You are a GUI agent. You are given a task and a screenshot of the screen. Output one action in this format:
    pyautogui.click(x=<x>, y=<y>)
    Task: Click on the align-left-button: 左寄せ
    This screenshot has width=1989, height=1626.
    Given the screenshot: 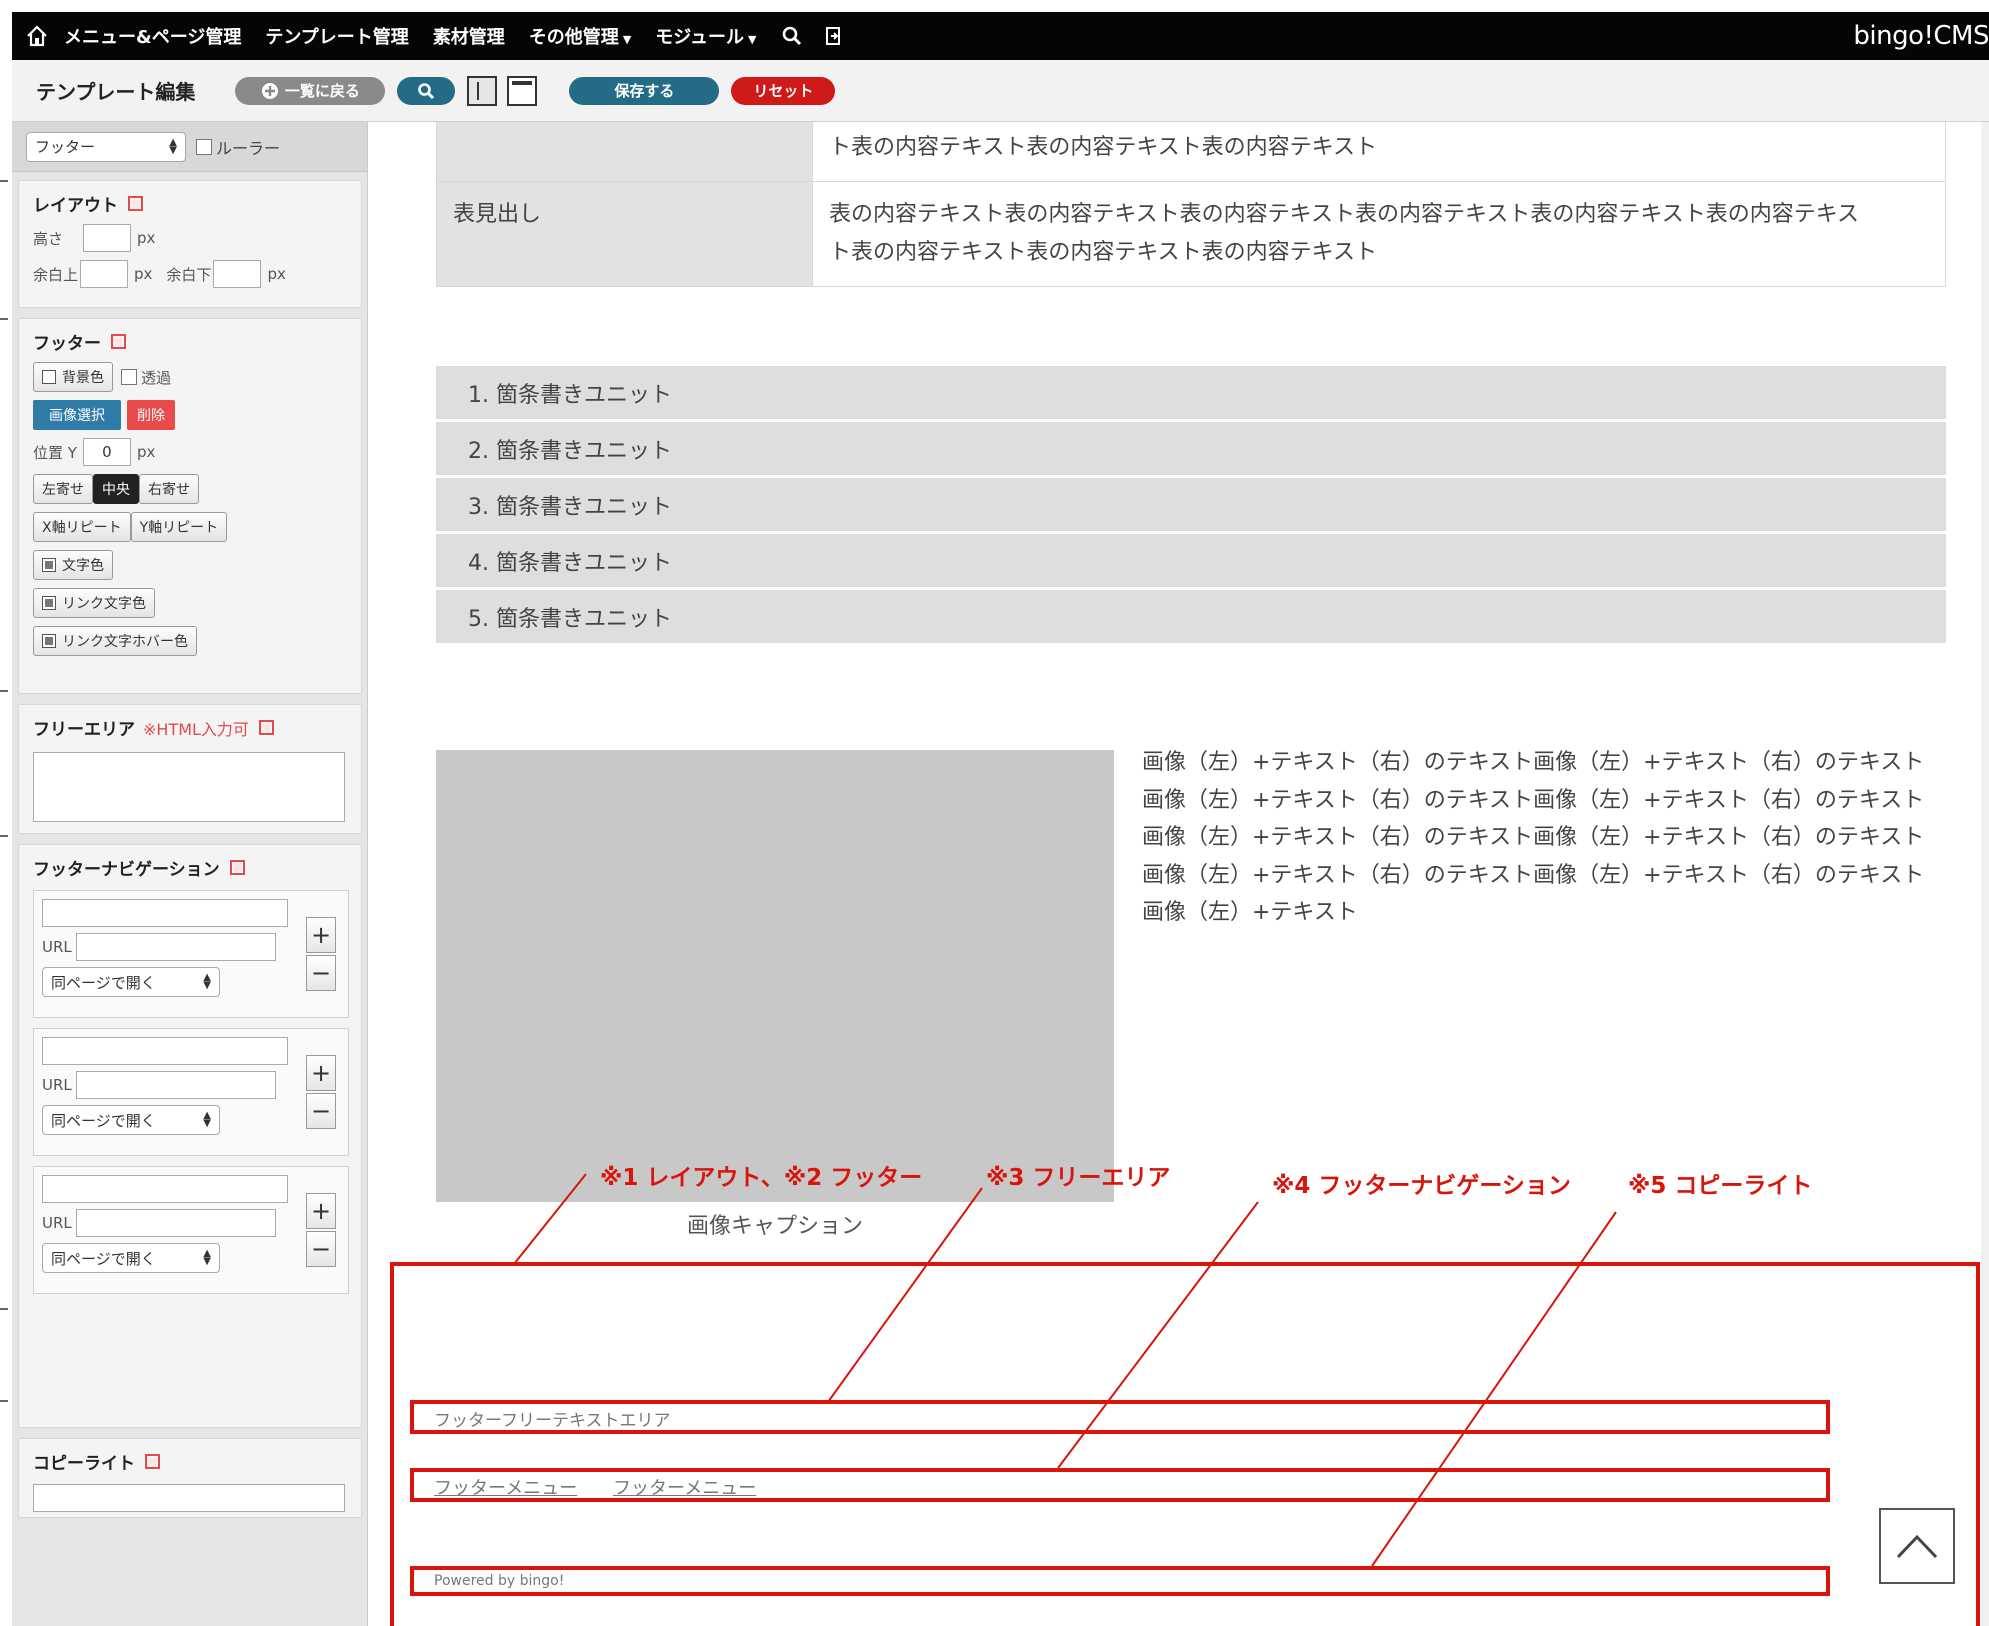 What is the action you would take?
    pyautogui.click(x=63, y=489)
    